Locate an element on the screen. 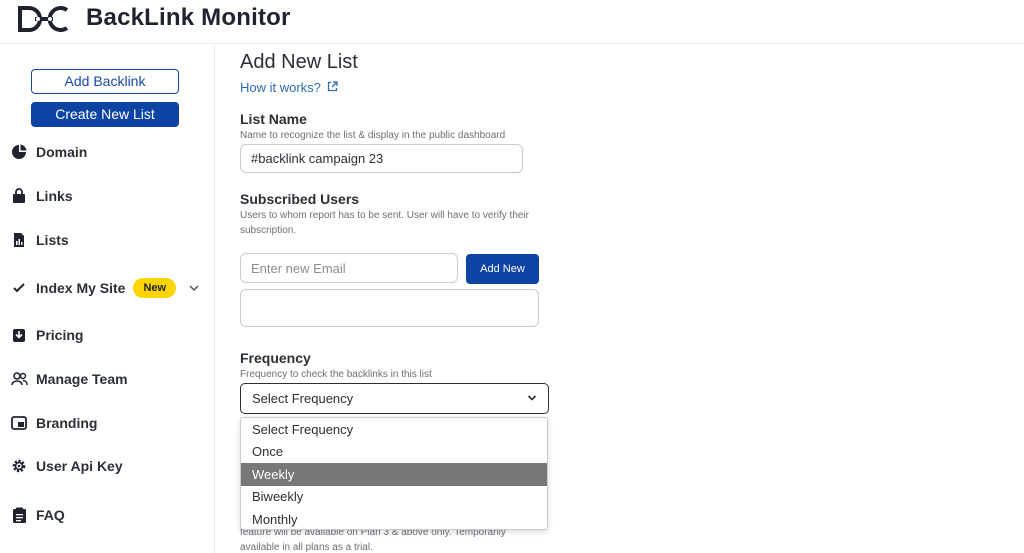 Image resolution: width=1024 pixels, height=553 pixels. add-backlink-button: Add Backlink is located at coordinates (105, 81).